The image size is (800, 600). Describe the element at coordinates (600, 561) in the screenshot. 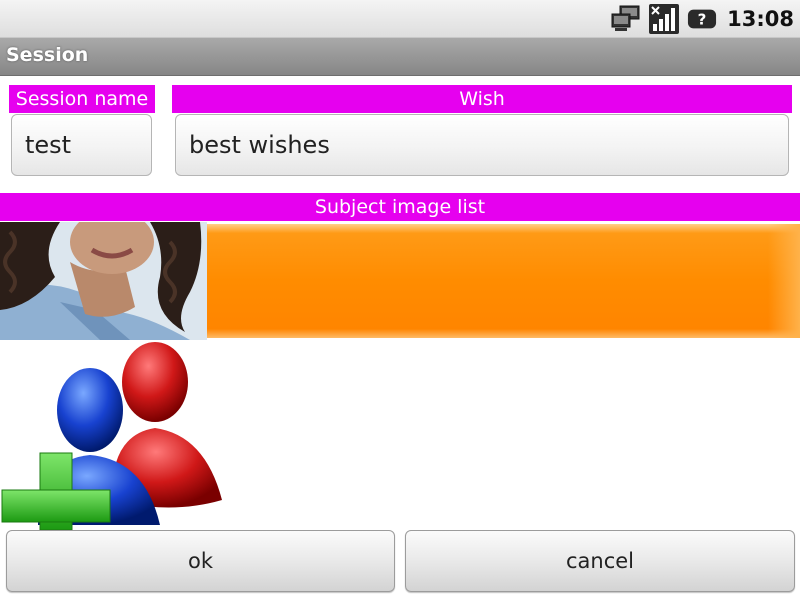

I see `cancel-button: cancel` at that location.